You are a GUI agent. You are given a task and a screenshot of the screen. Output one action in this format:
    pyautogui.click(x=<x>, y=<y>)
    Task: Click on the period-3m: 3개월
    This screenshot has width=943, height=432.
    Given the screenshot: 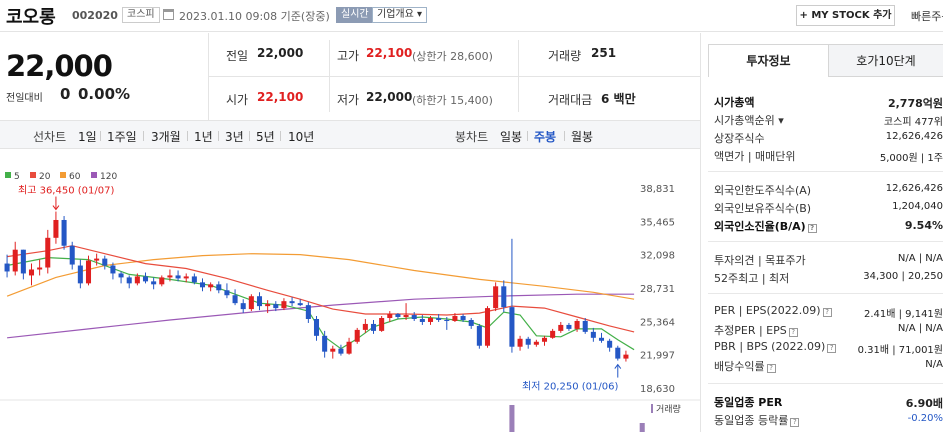 What is the action you would take?
    pyautogui.click(x=166, y=136)
    